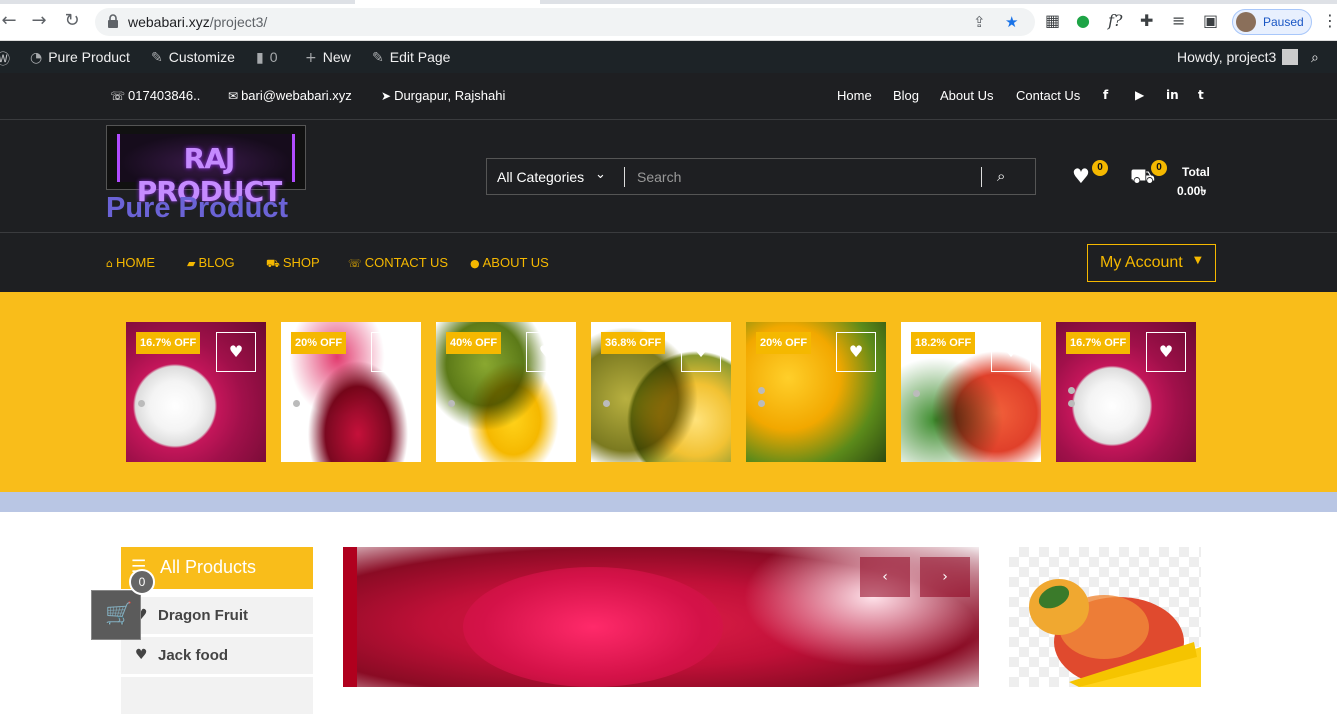  I want to click on cart-total-label: Total, so click(1196, 172).